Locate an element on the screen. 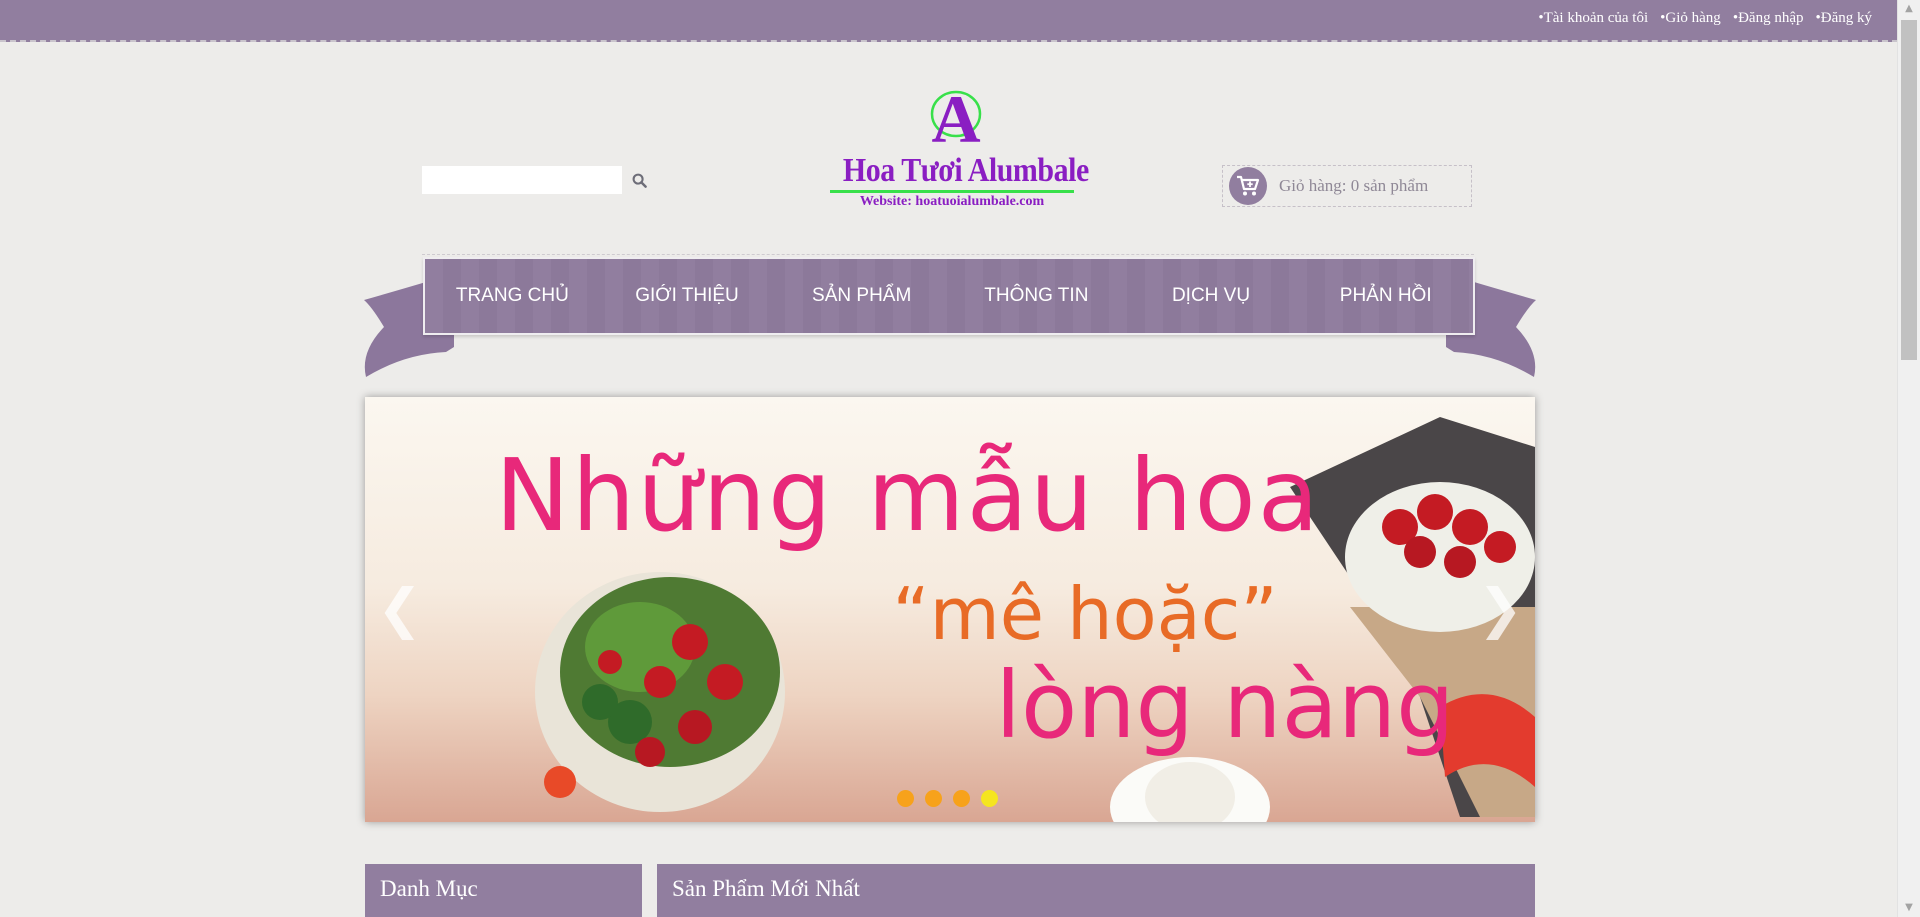  cart-summary: Giỏ hàng: 0 sản phẩm is located at coordinates (1347, 186).